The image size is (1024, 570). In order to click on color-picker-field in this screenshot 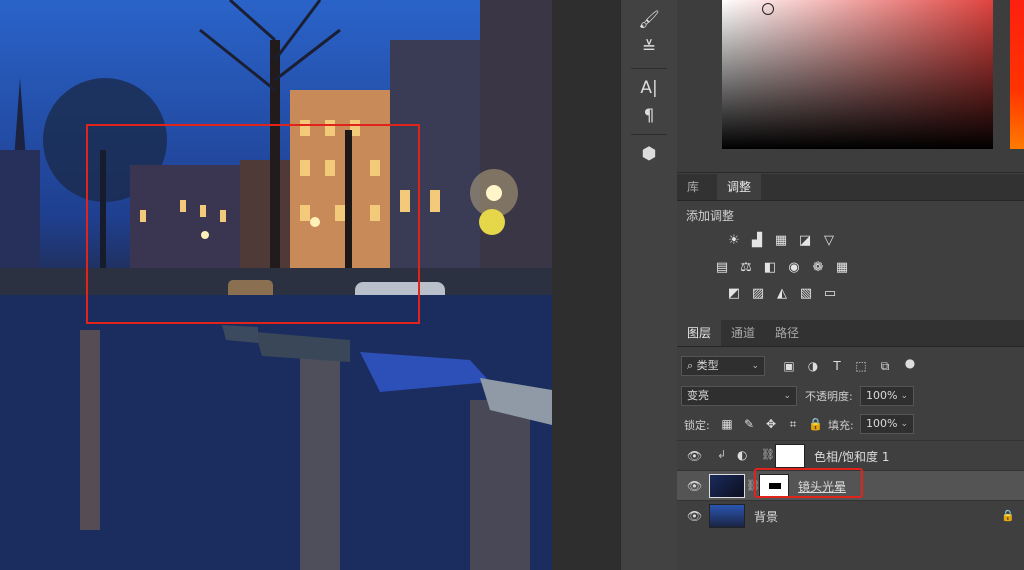, I will do `click(857, 74)`.